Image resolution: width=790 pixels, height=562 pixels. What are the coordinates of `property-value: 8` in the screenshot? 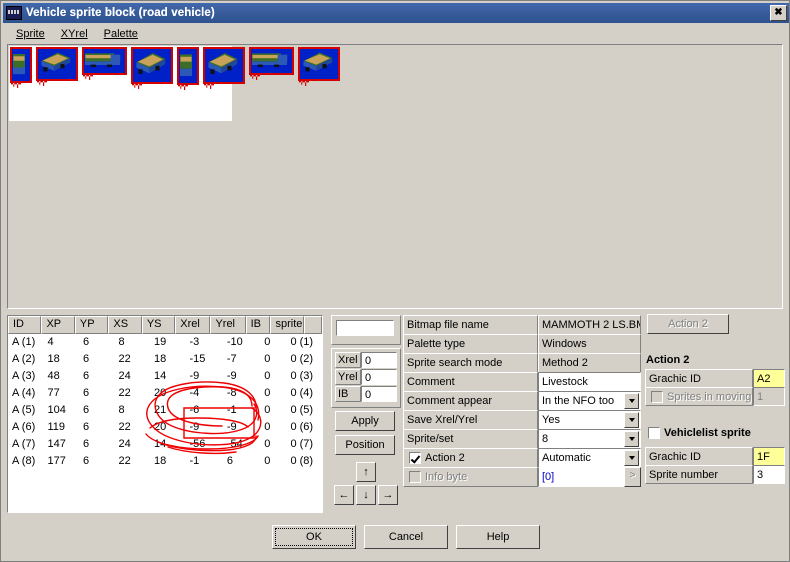 It's located at (589, 439).